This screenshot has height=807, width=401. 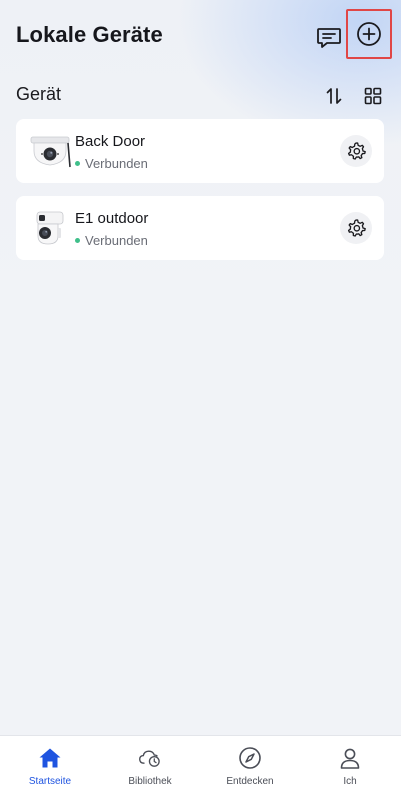 What do you see at coordinates (50, 758) in the screenshot?
I see `home-icon` at bounding box center [50, 758].